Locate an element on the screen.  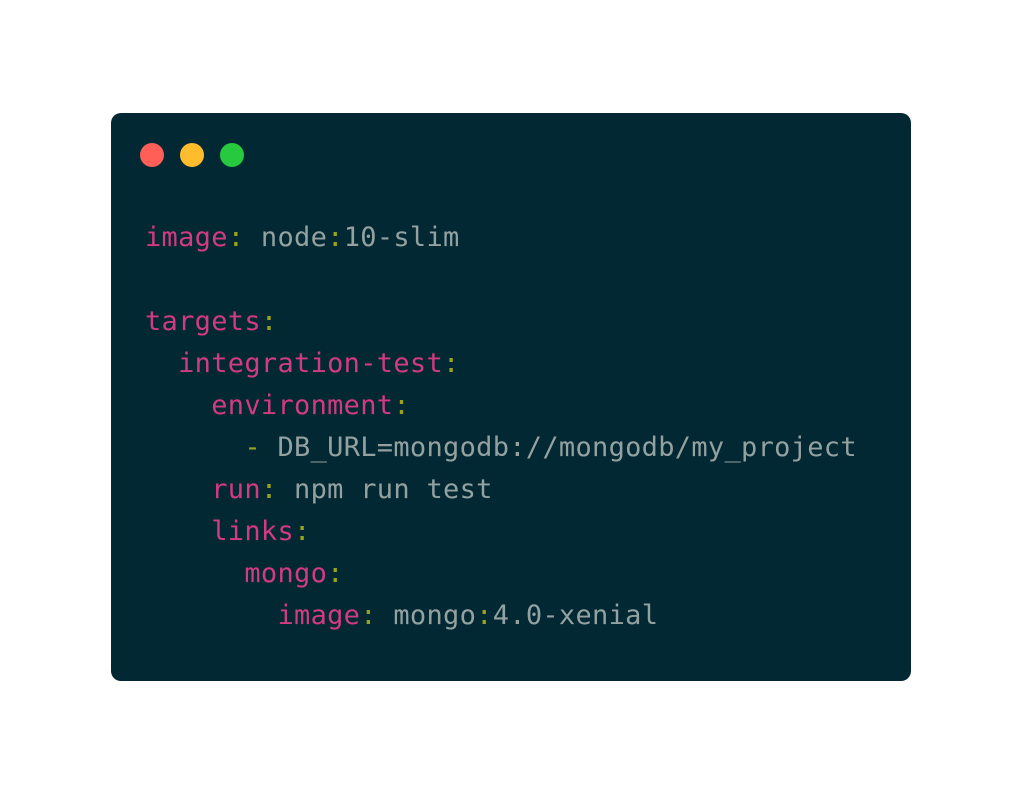
yaml-key: environment is located at coordinates (302, 405).